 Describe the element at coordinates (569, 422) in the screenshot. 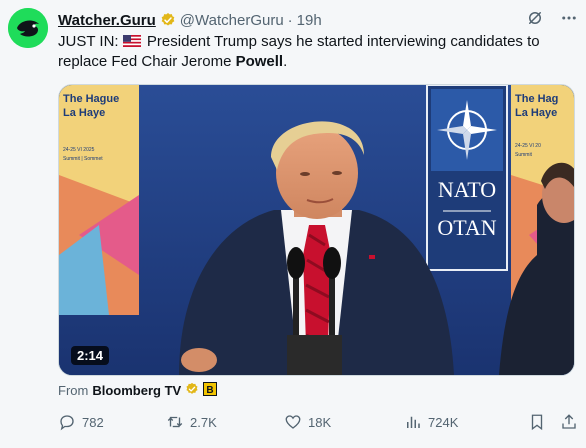

I see `share-icon` at that location.